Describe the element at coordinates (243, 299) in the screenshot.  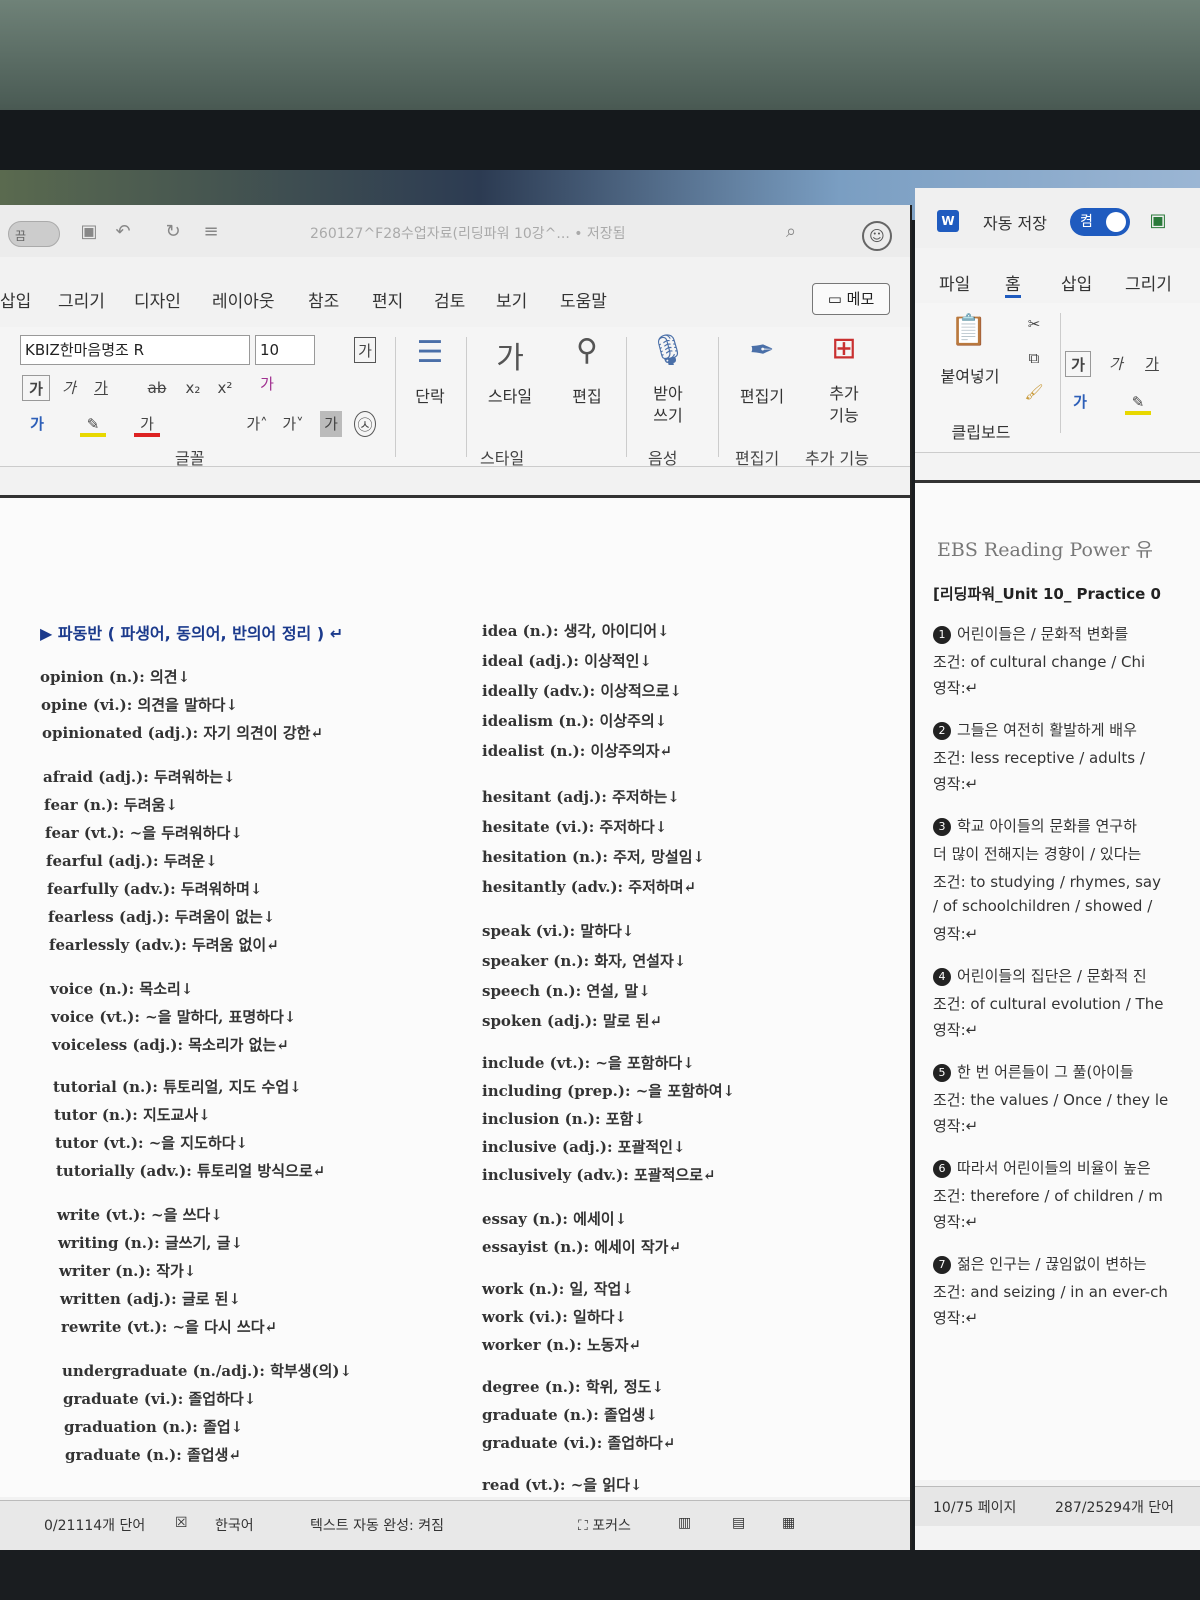
I see `menu-layout: 레이아웃` at that location.